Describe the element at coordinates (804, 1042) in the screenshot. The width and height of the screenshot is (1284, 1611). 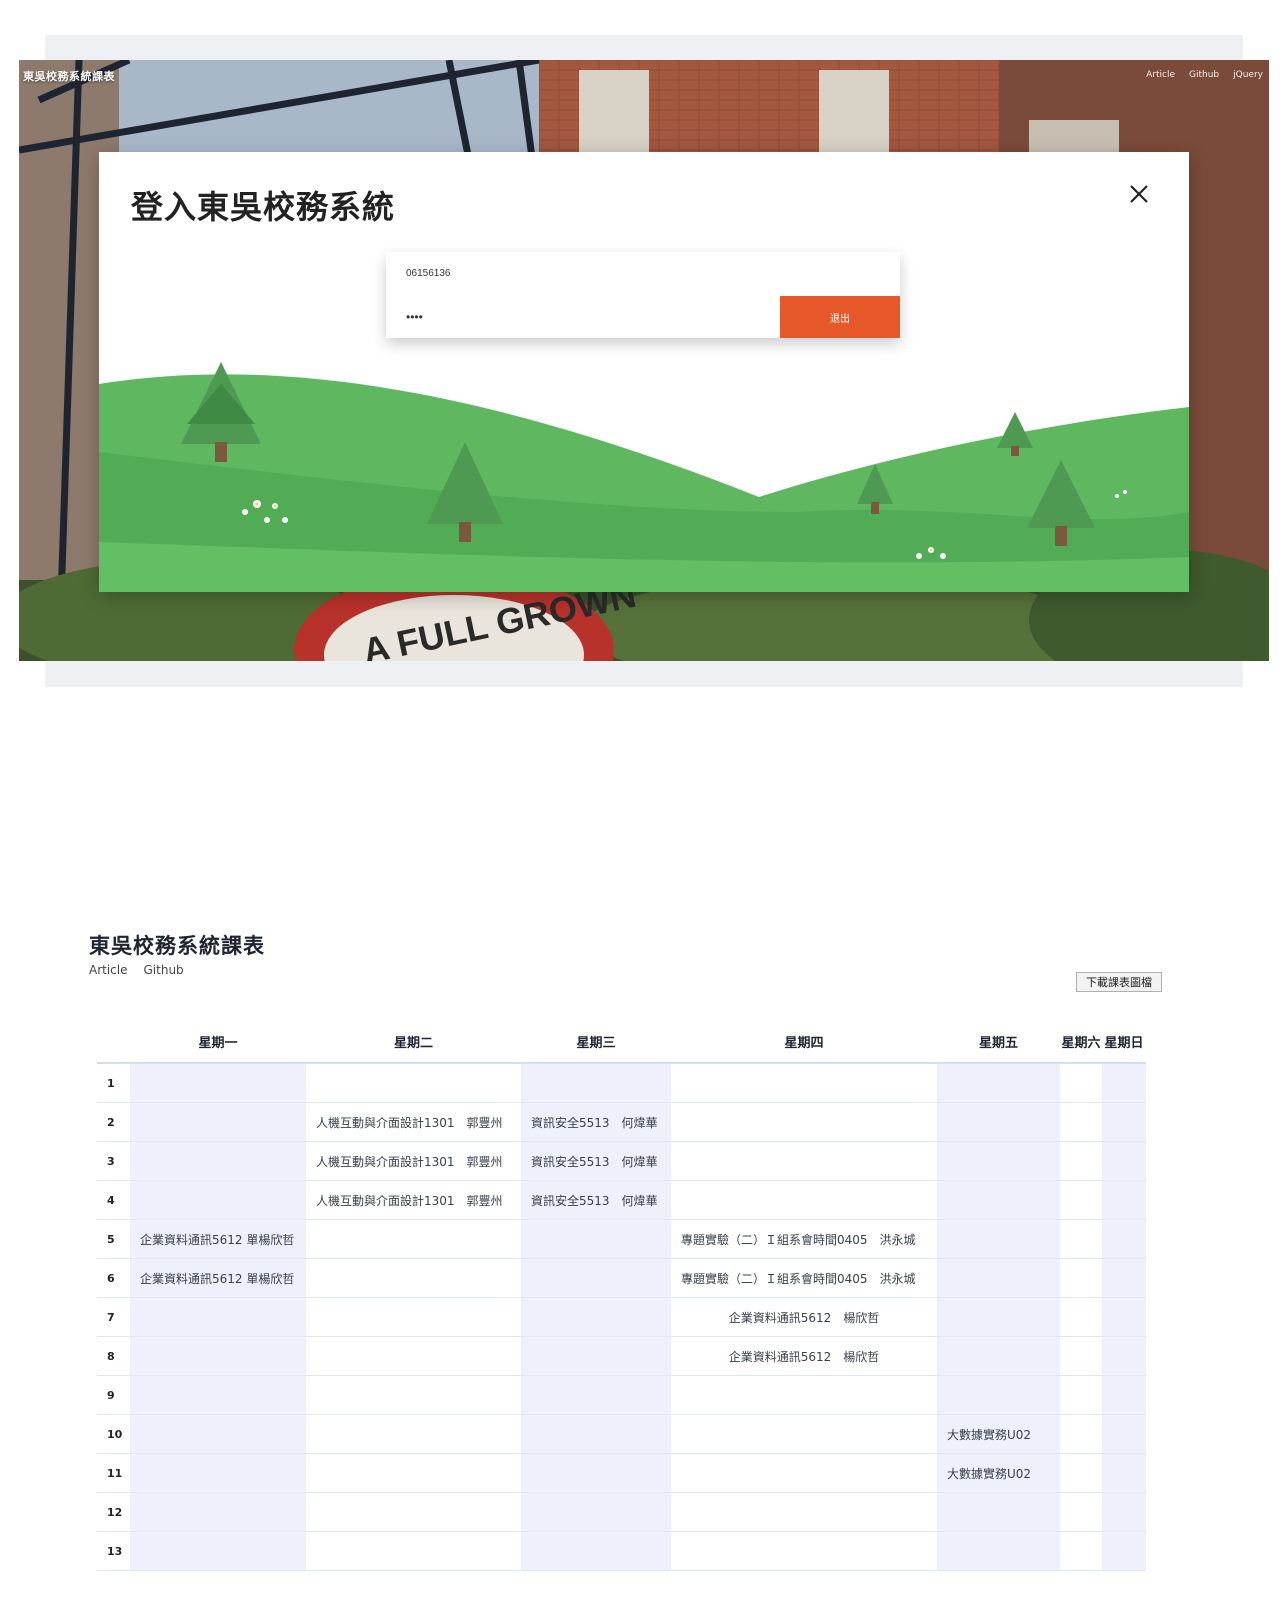
I see `day-header: 星期四` at that location.